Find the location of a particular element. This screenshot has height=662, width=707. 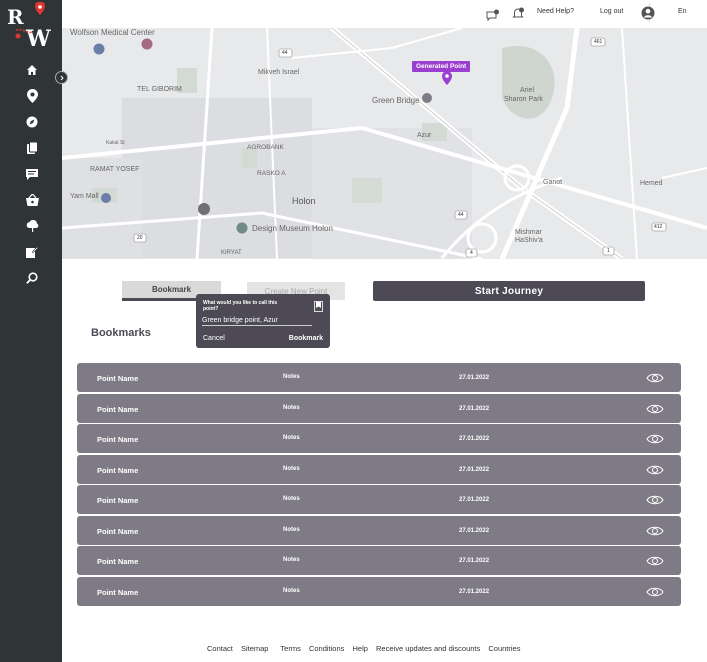

location-pin-icon is located at coordinates (32, 96).